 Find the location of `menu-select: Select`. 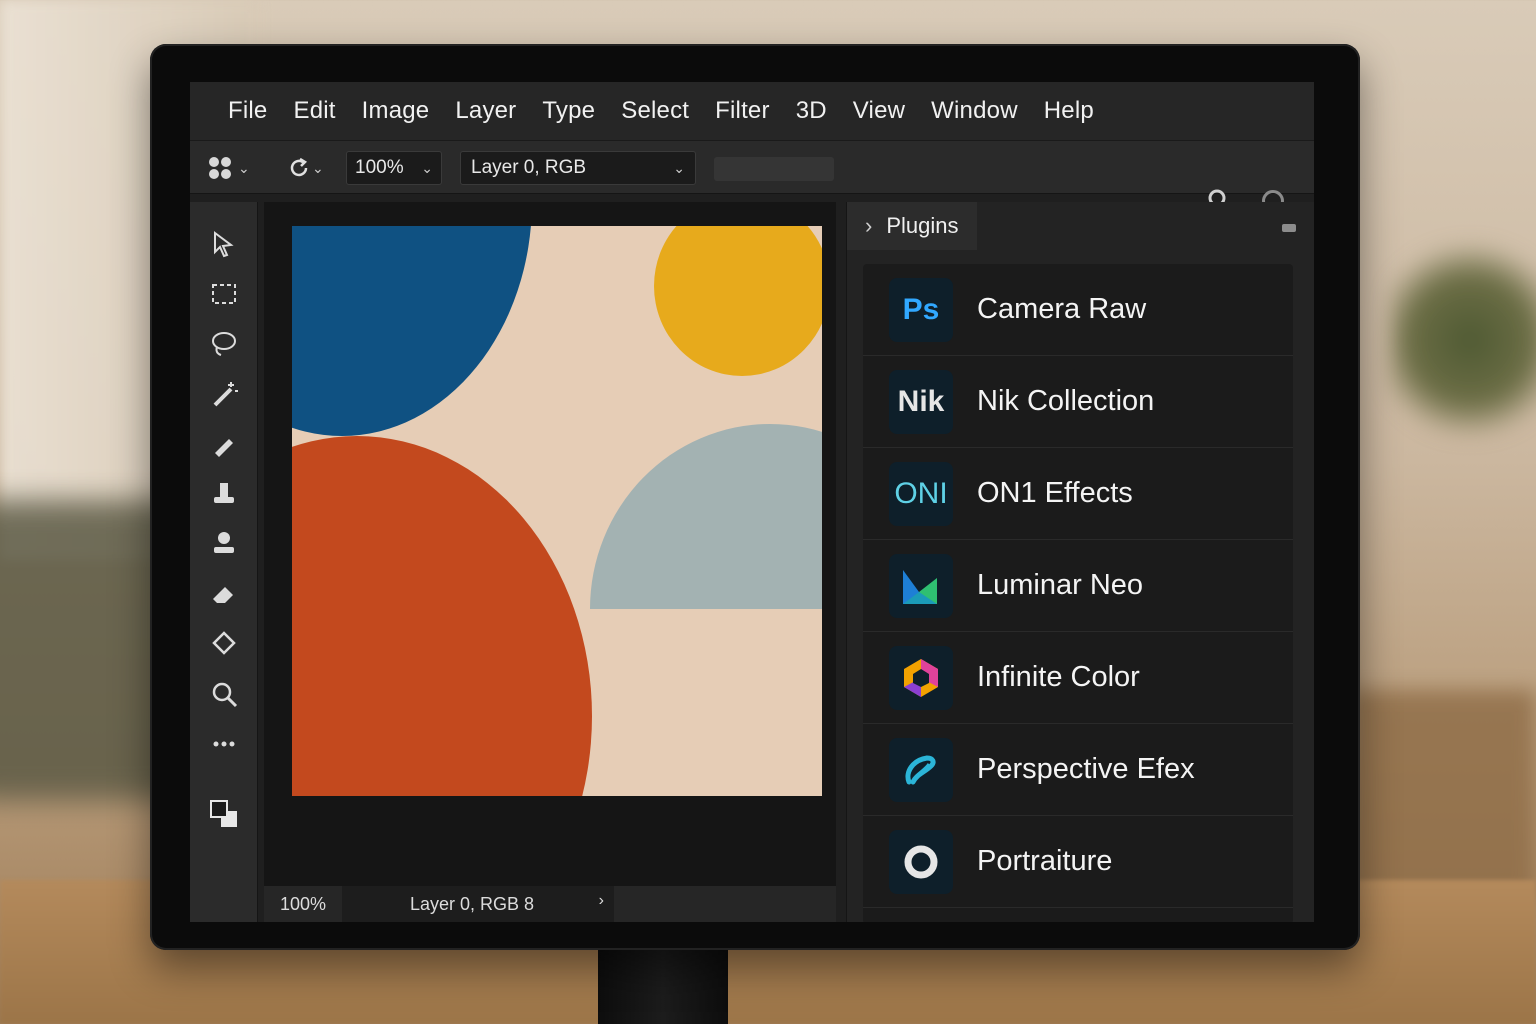

menu-select: Select is located at coordinates (655, 111).